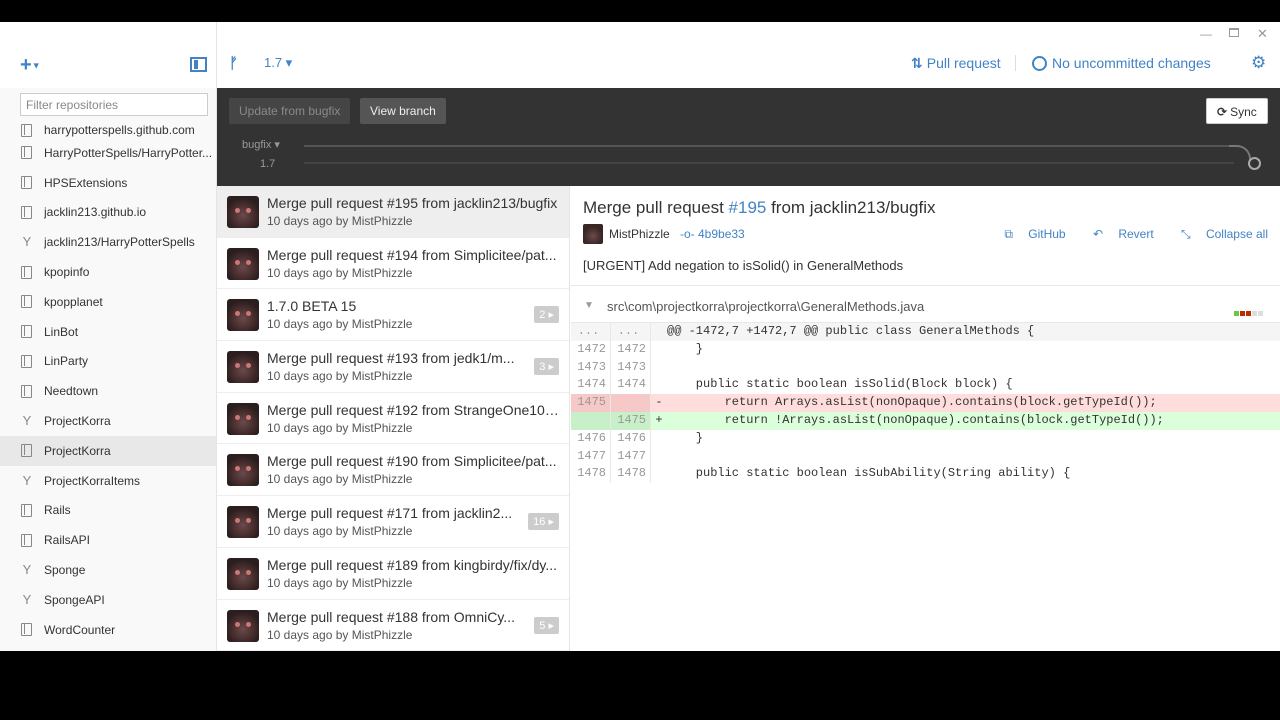  What do you see at coordinates (1236, 313) in the screenshot?
I see `diffstat-added-block` at bounding box center [1236, 313].